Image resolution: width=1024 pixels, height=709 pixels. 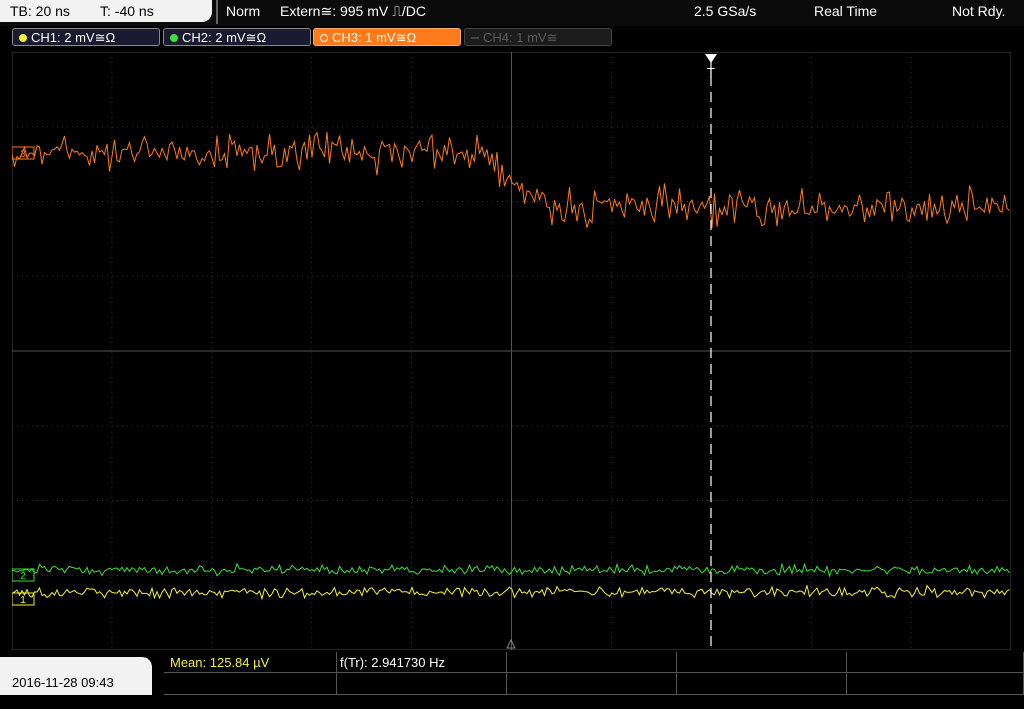 What do you see at coordinates (243, 11) in the screenshot?
I see `trigger-mode: Norm` at bounding box center [243, 11].